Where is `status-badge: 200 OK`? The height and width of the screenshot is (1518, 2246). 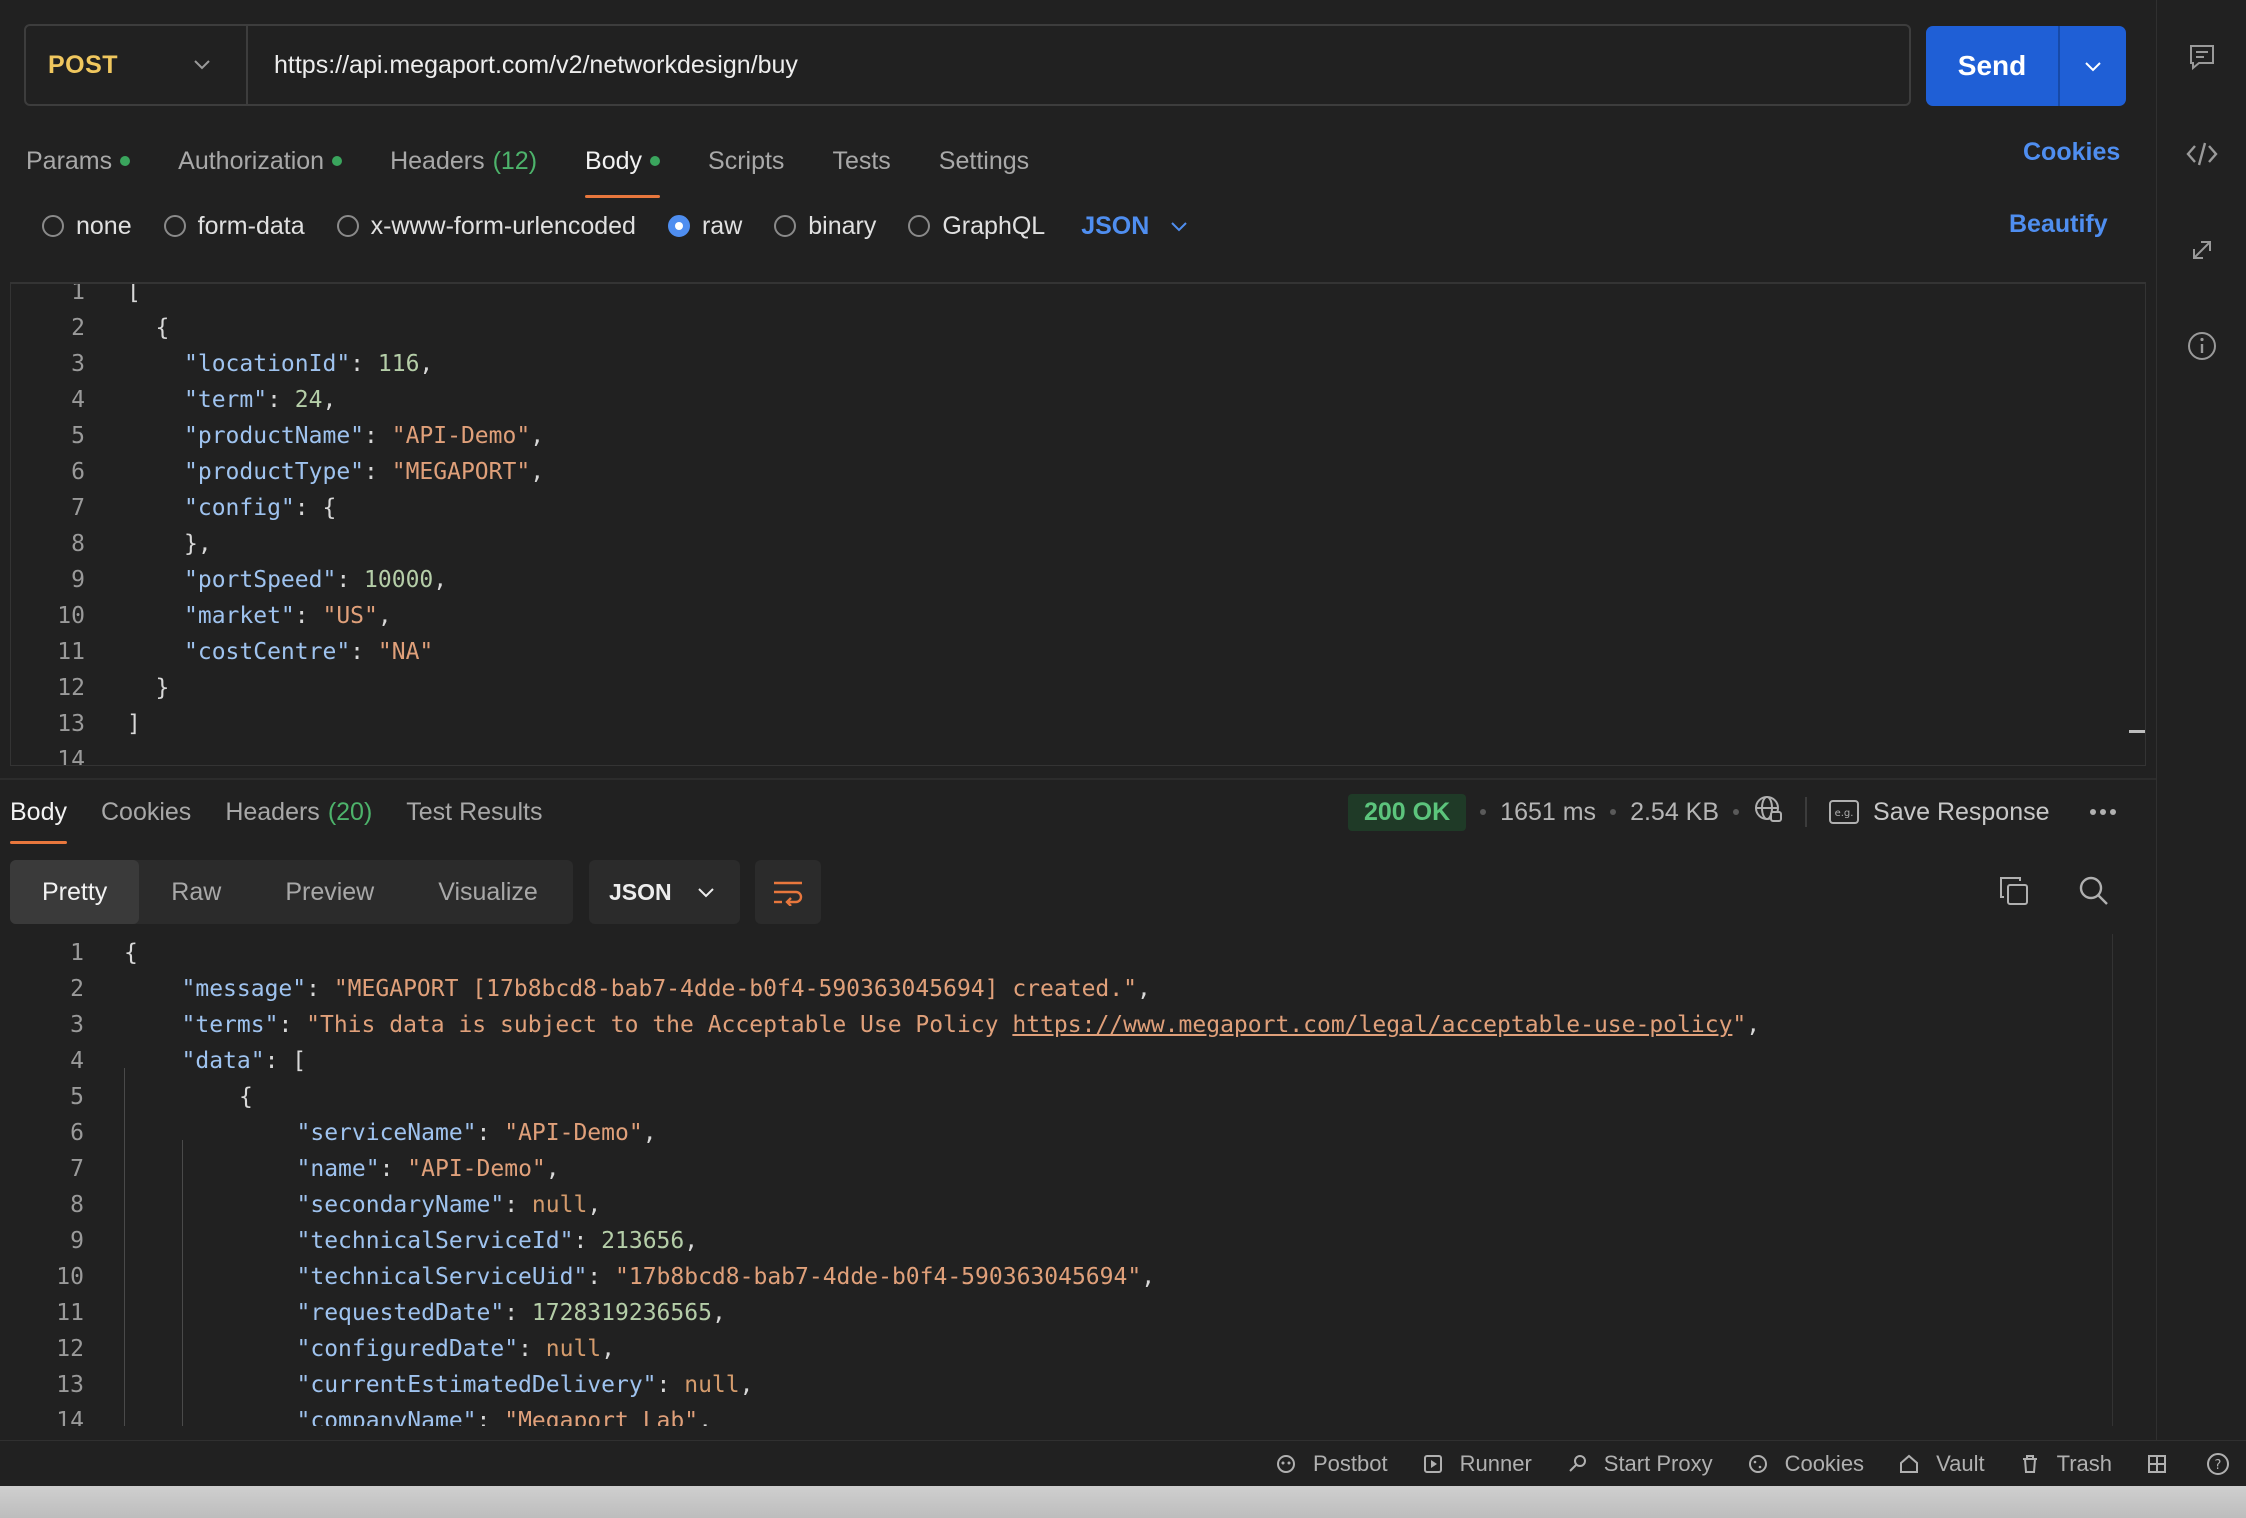
status-badge: 200 OK is located at coordinates (1407, 812).